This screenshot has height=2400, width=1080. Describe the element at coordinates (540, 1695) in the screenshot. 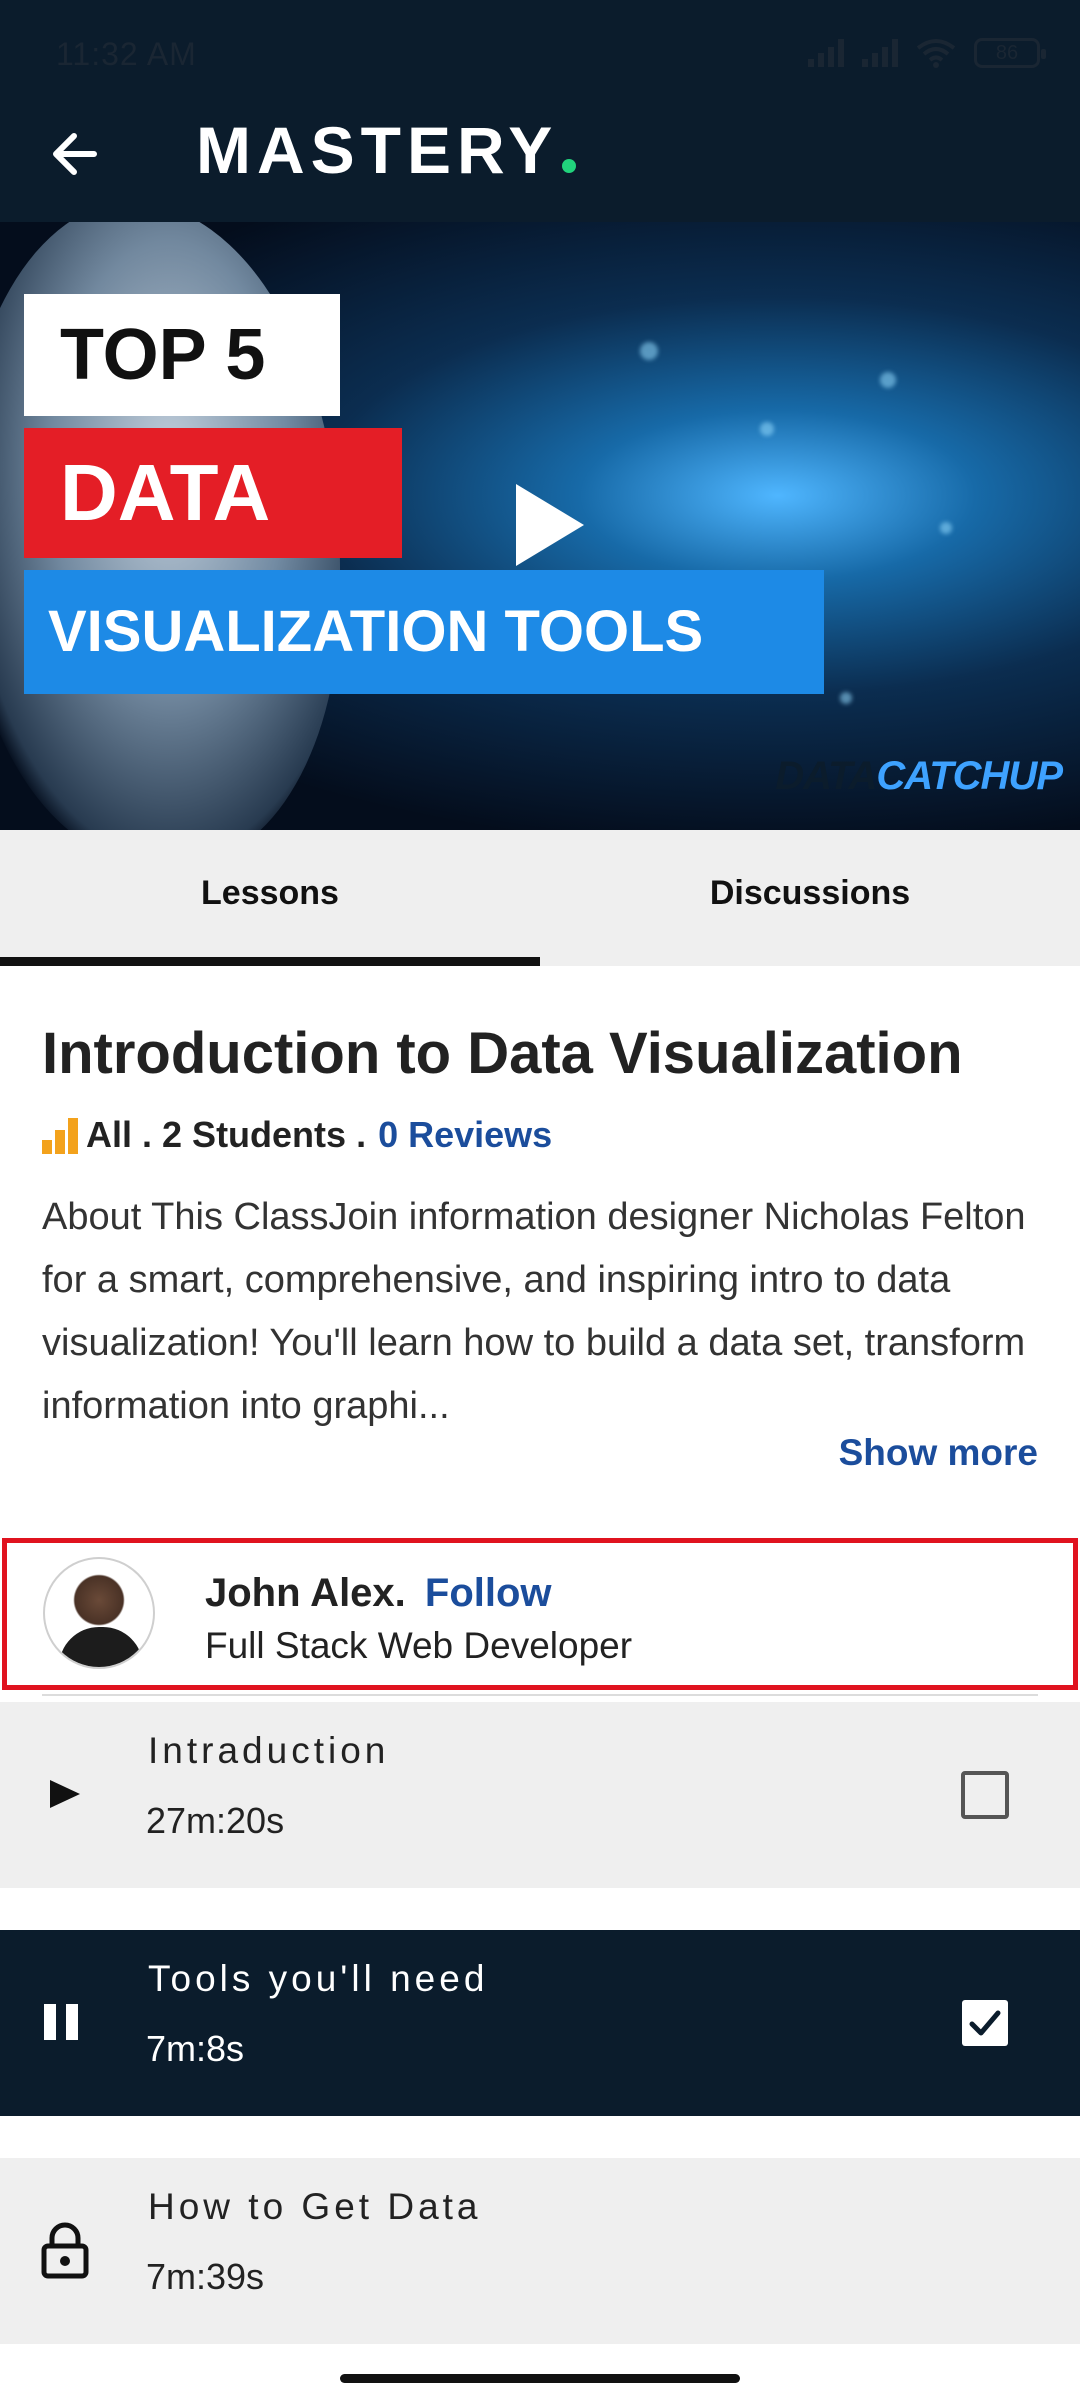

I see `divider` at that location.